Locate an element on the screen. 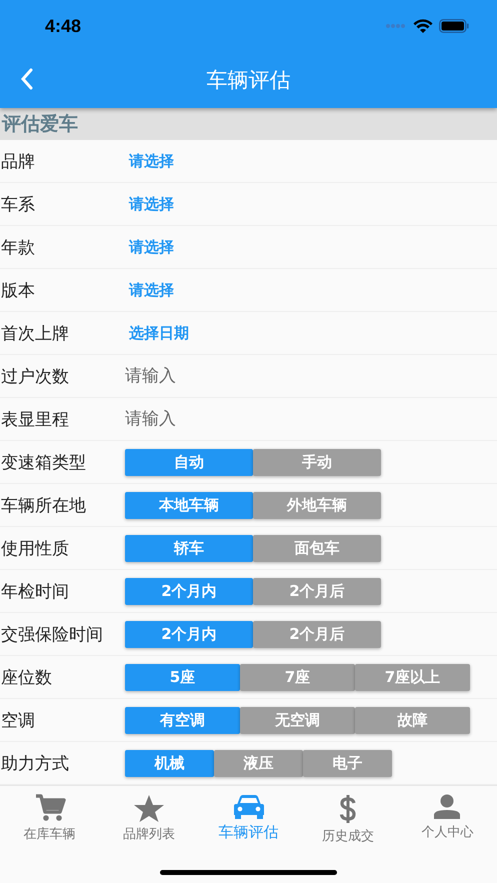 This screenshot has height=883, width=497. field-label: 品牌 is located at coordinates (18, 161).